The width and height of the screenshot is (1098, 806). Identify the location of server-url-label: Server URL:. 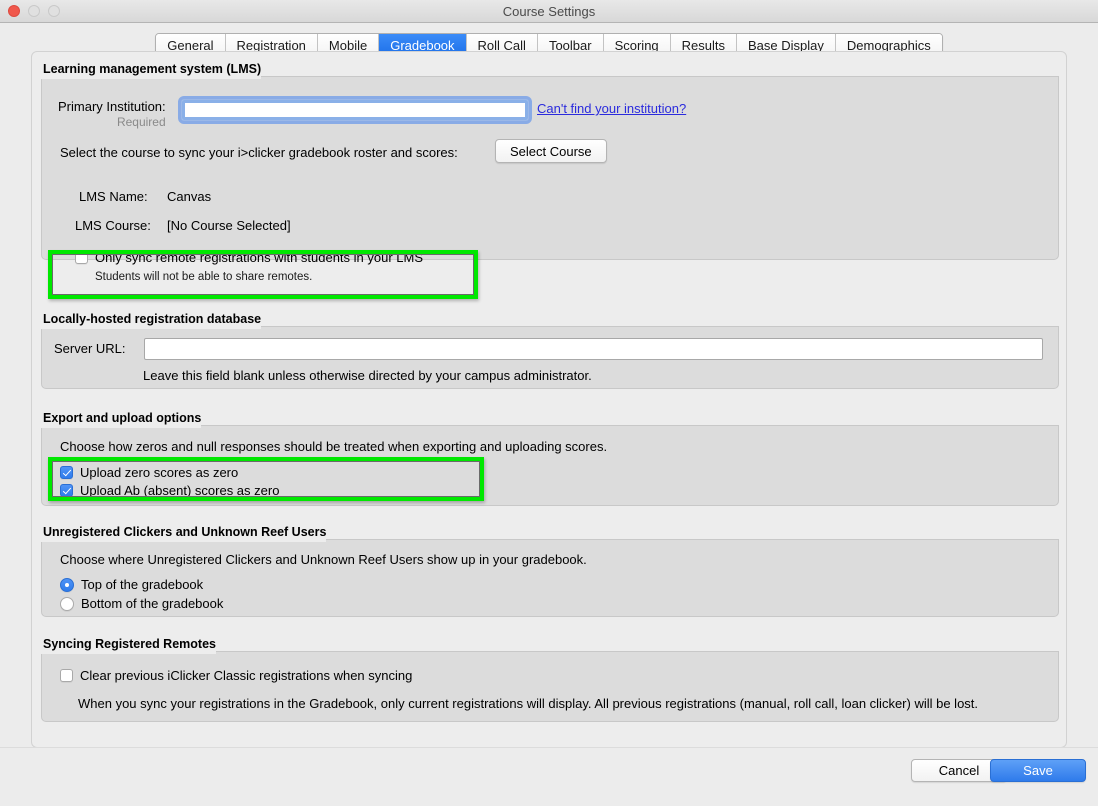
(90, 348).